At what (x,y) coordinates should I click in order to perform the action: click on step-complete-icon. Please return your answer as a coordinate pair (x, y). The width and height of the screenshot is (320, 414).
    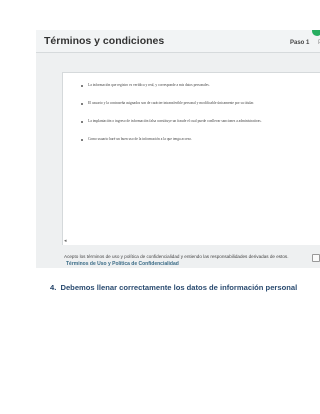
    Looking at the image, I should click on (316, 33).